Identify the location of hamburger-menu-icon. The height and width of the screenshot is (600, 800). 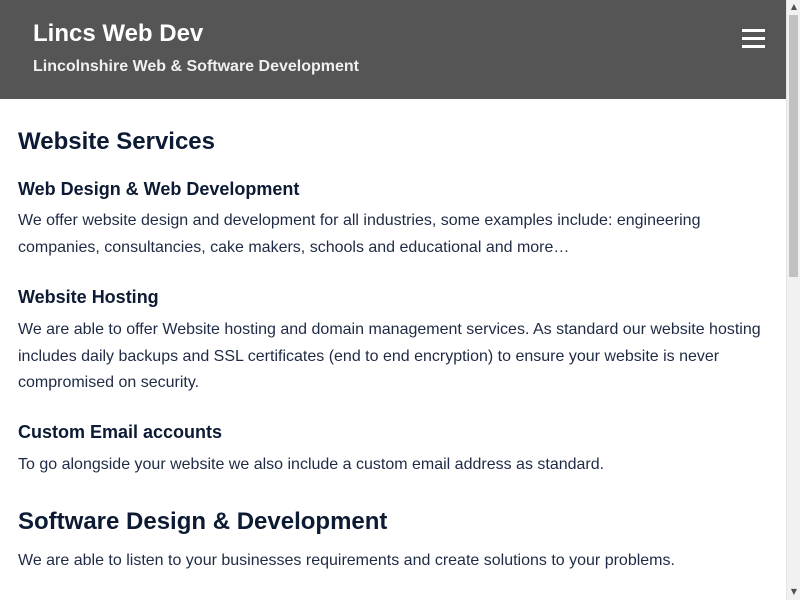
(754, 40).